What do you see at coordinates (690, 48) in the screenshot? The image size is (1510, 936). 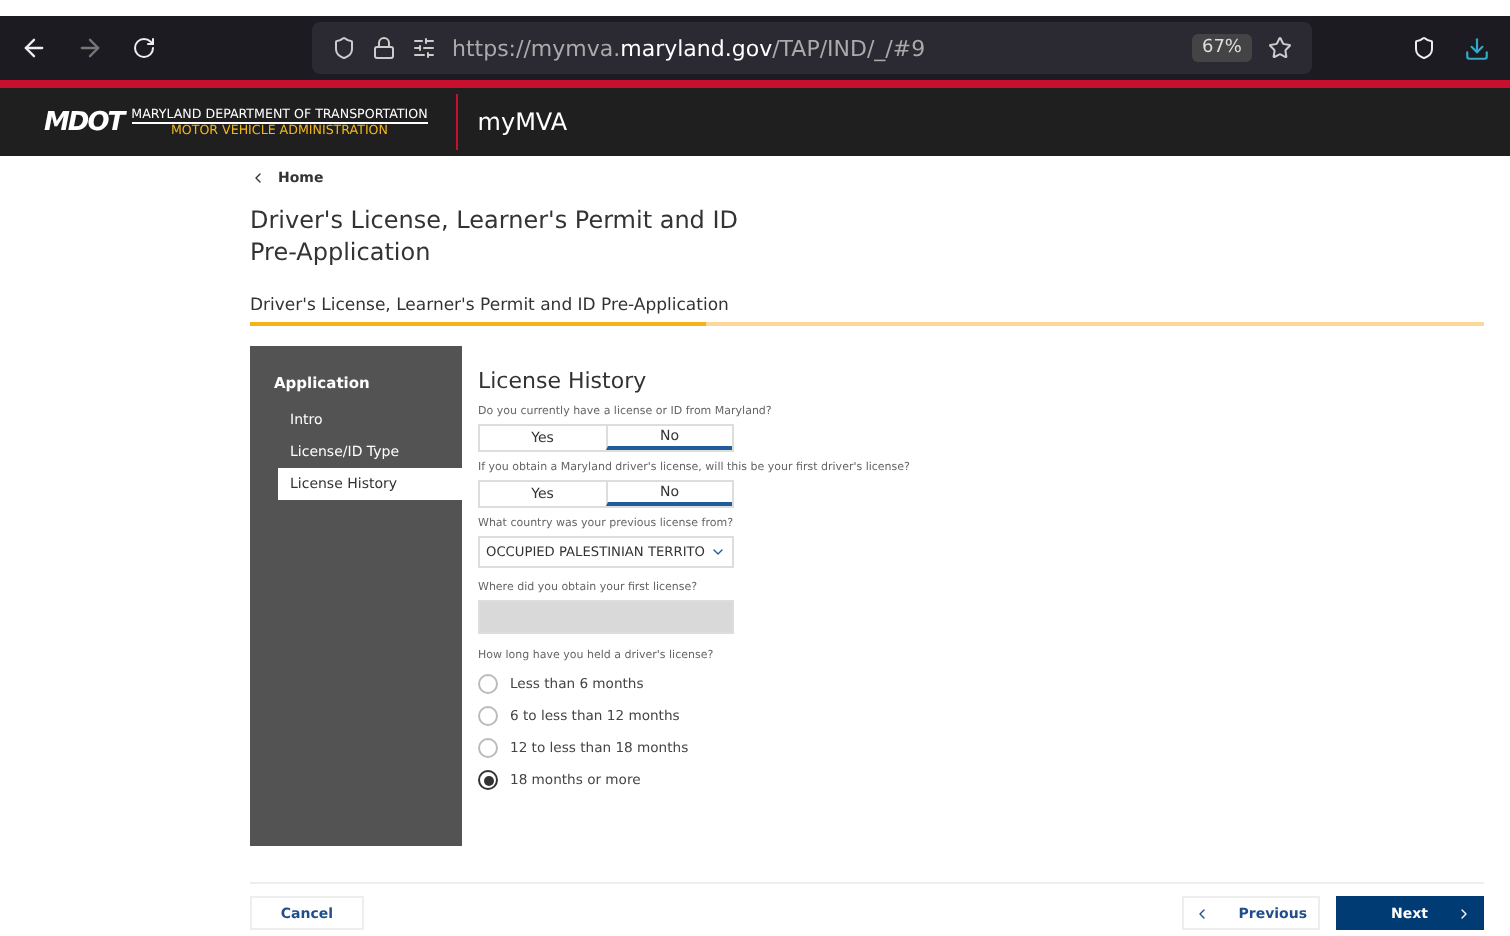 I see `url-text: https://mymva.maryland.gov/TAP/IND/_/#9` at bounding box center [690, 48].